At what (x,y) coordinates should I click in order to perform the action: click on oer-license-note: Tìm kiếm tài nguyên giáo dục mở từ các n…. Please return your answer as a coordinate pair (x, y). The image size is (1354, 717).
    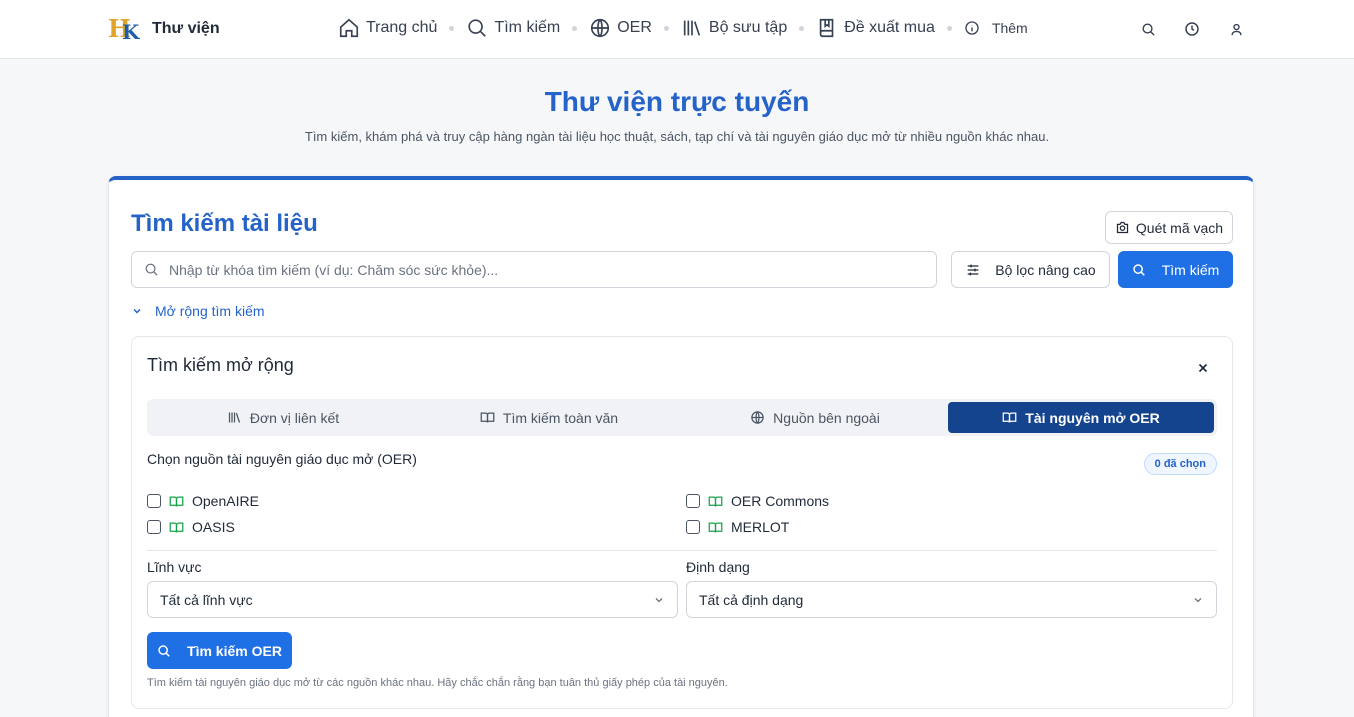
    Looking at the image, I should click on (437, 683).